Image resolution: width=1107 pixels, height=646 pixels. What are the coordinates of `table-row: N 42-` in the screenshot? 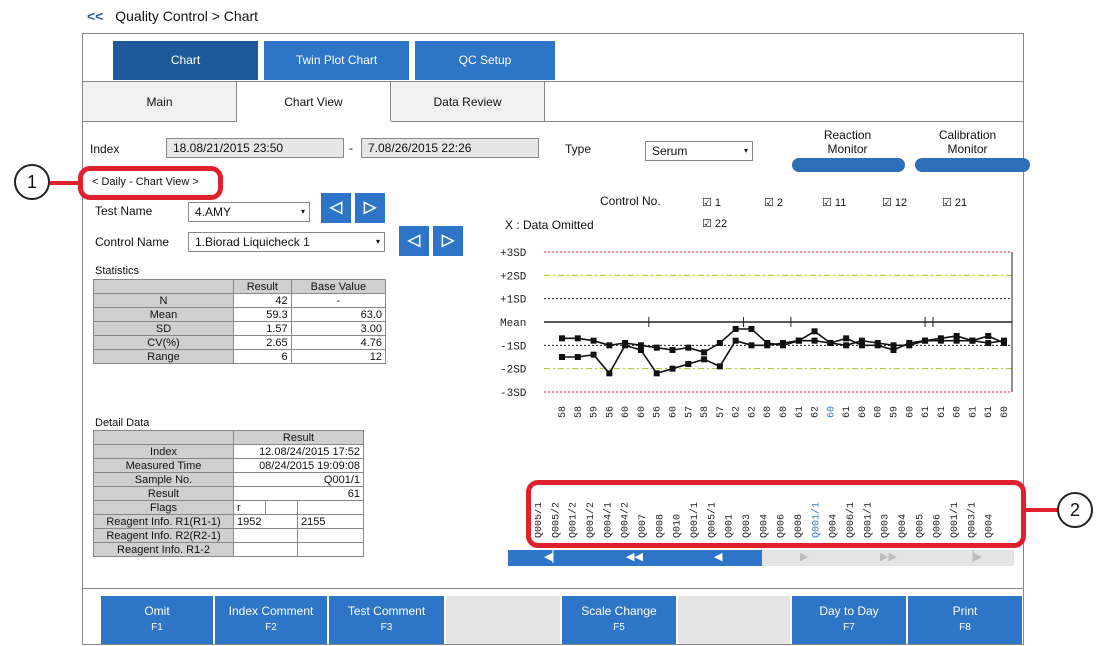 It's located at (240, 300).